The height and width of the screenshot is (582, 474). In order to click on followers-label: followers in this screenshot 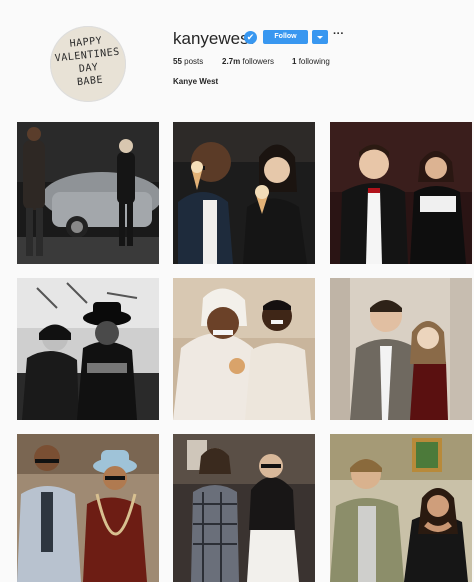, I will do `click(258, 61)`.